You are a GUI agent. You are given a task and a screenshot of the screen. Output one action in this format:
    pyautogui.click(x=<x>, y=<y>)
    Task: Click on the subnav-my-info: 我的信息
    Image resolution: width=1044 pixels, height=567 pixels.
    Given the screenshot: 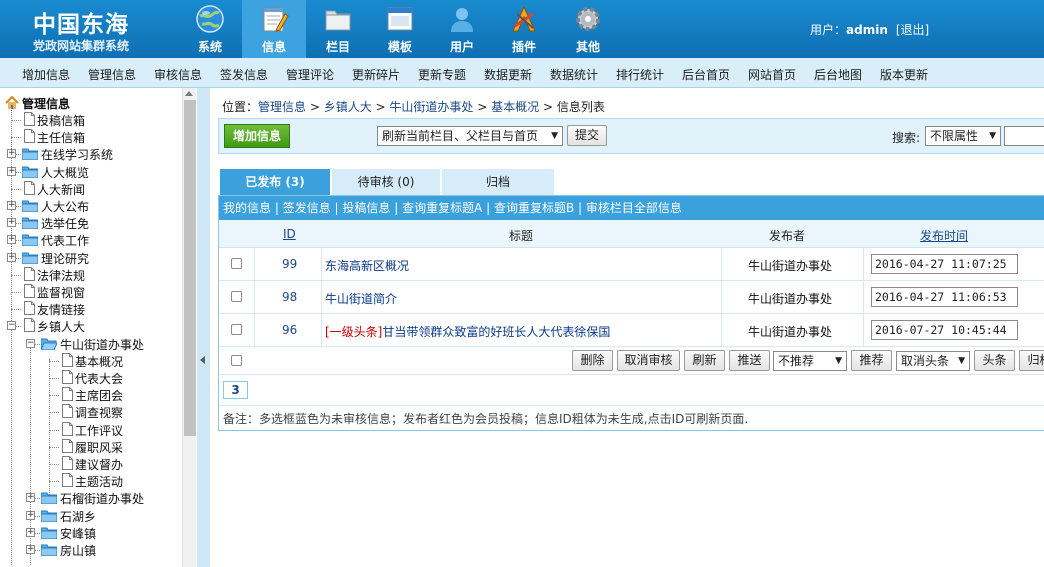 What is the action you would take?
    pyautogui.click(x=247, y=208)
    